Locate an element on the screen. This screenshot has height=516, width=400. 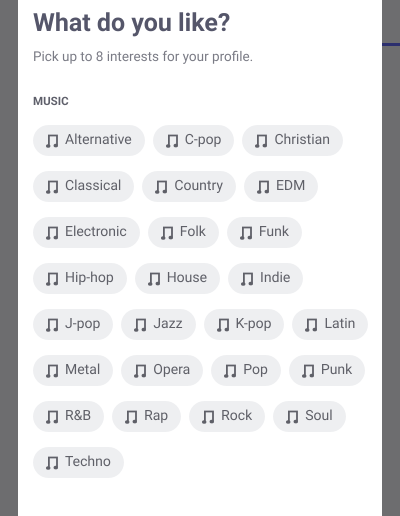
interest-chip: J-pop is located at coordinates (73, 324).